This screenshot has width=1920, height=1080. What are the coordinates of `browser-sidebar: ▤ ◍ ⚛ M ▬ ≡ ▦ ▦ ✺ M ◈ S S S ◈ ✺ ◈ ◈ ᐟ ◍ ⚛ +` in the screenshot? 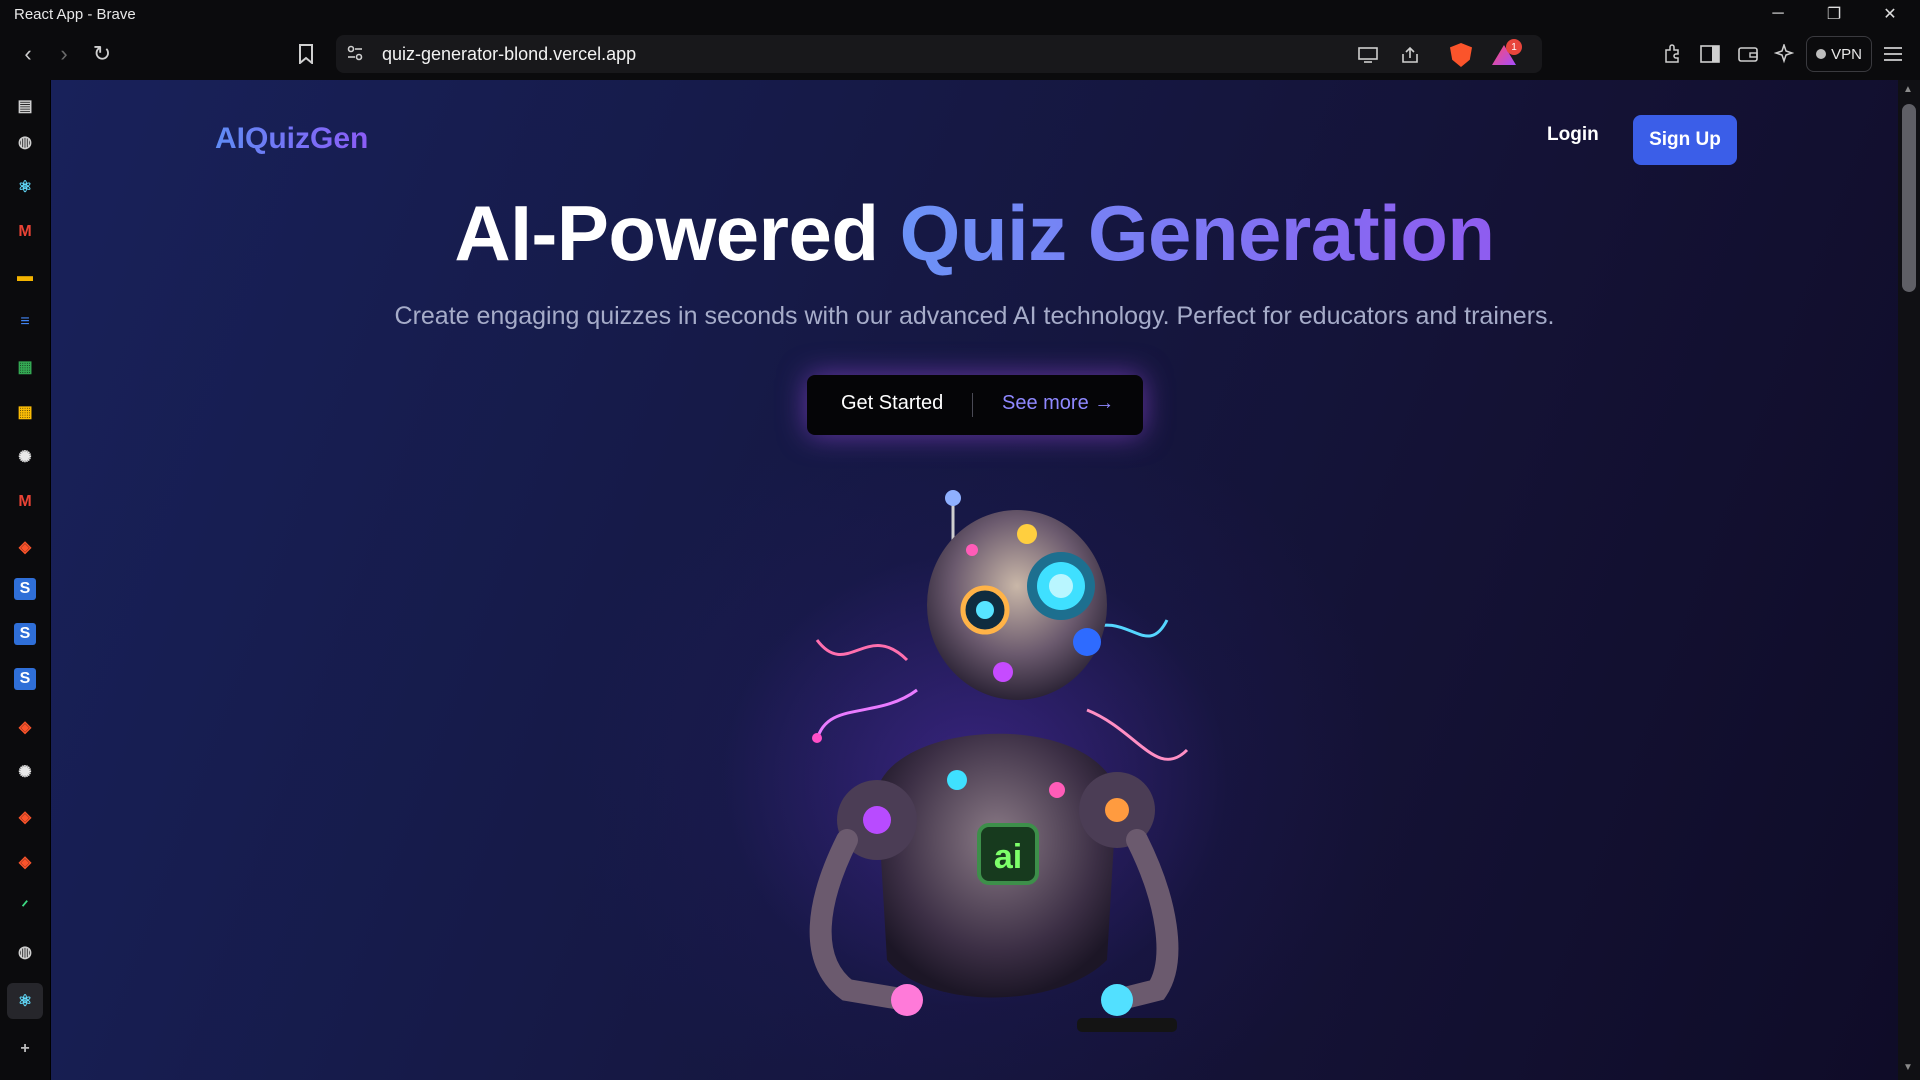 It's located at (25, 580).